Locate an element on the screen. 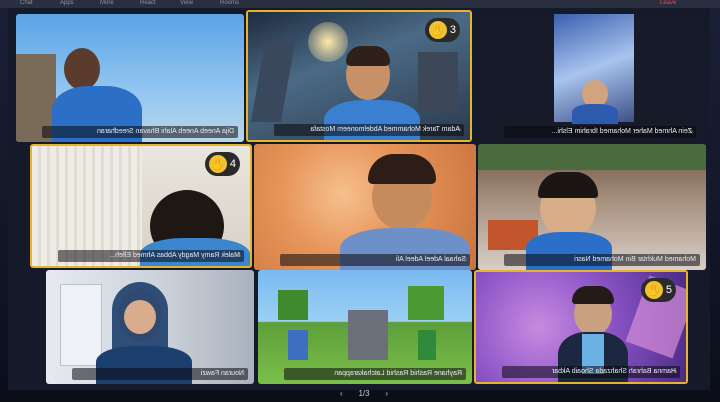 The height and width of the screenshot is (402, 720). participant-tile: ✎ Nouran Fawzi is located at coordinates (150, 327).